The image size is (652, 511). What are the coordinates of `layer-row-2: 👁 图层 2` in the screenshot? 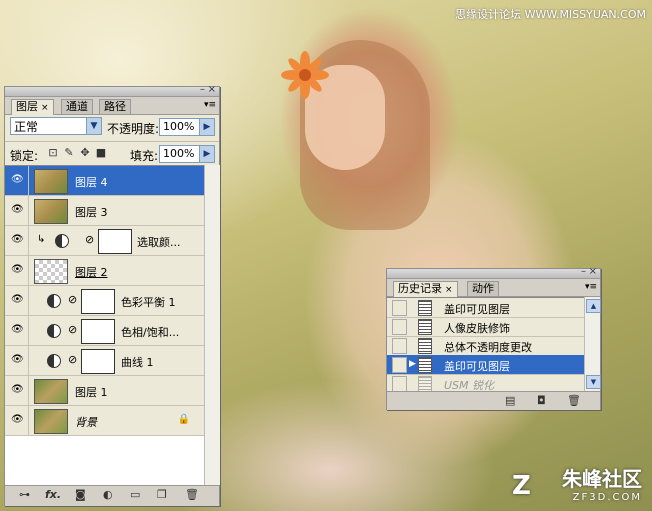 It's located at (104, 271).